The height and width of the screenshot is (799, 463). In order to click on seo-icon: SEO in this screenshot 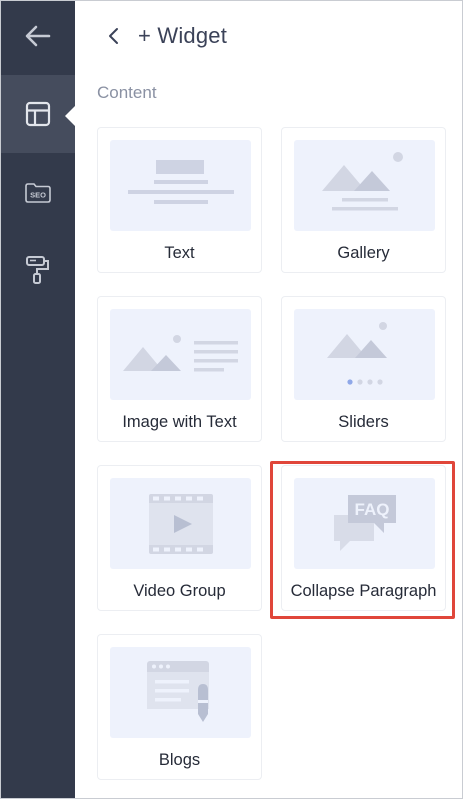, I will do `click(38, 193)`.